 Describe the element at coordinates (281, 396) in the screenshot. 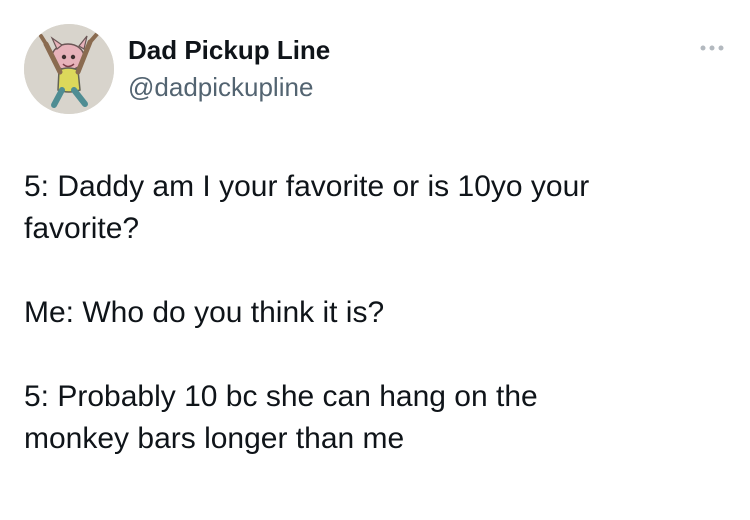

I see `tweet-text-line: 5: Probably 10 bc she can hang on the` at that location.